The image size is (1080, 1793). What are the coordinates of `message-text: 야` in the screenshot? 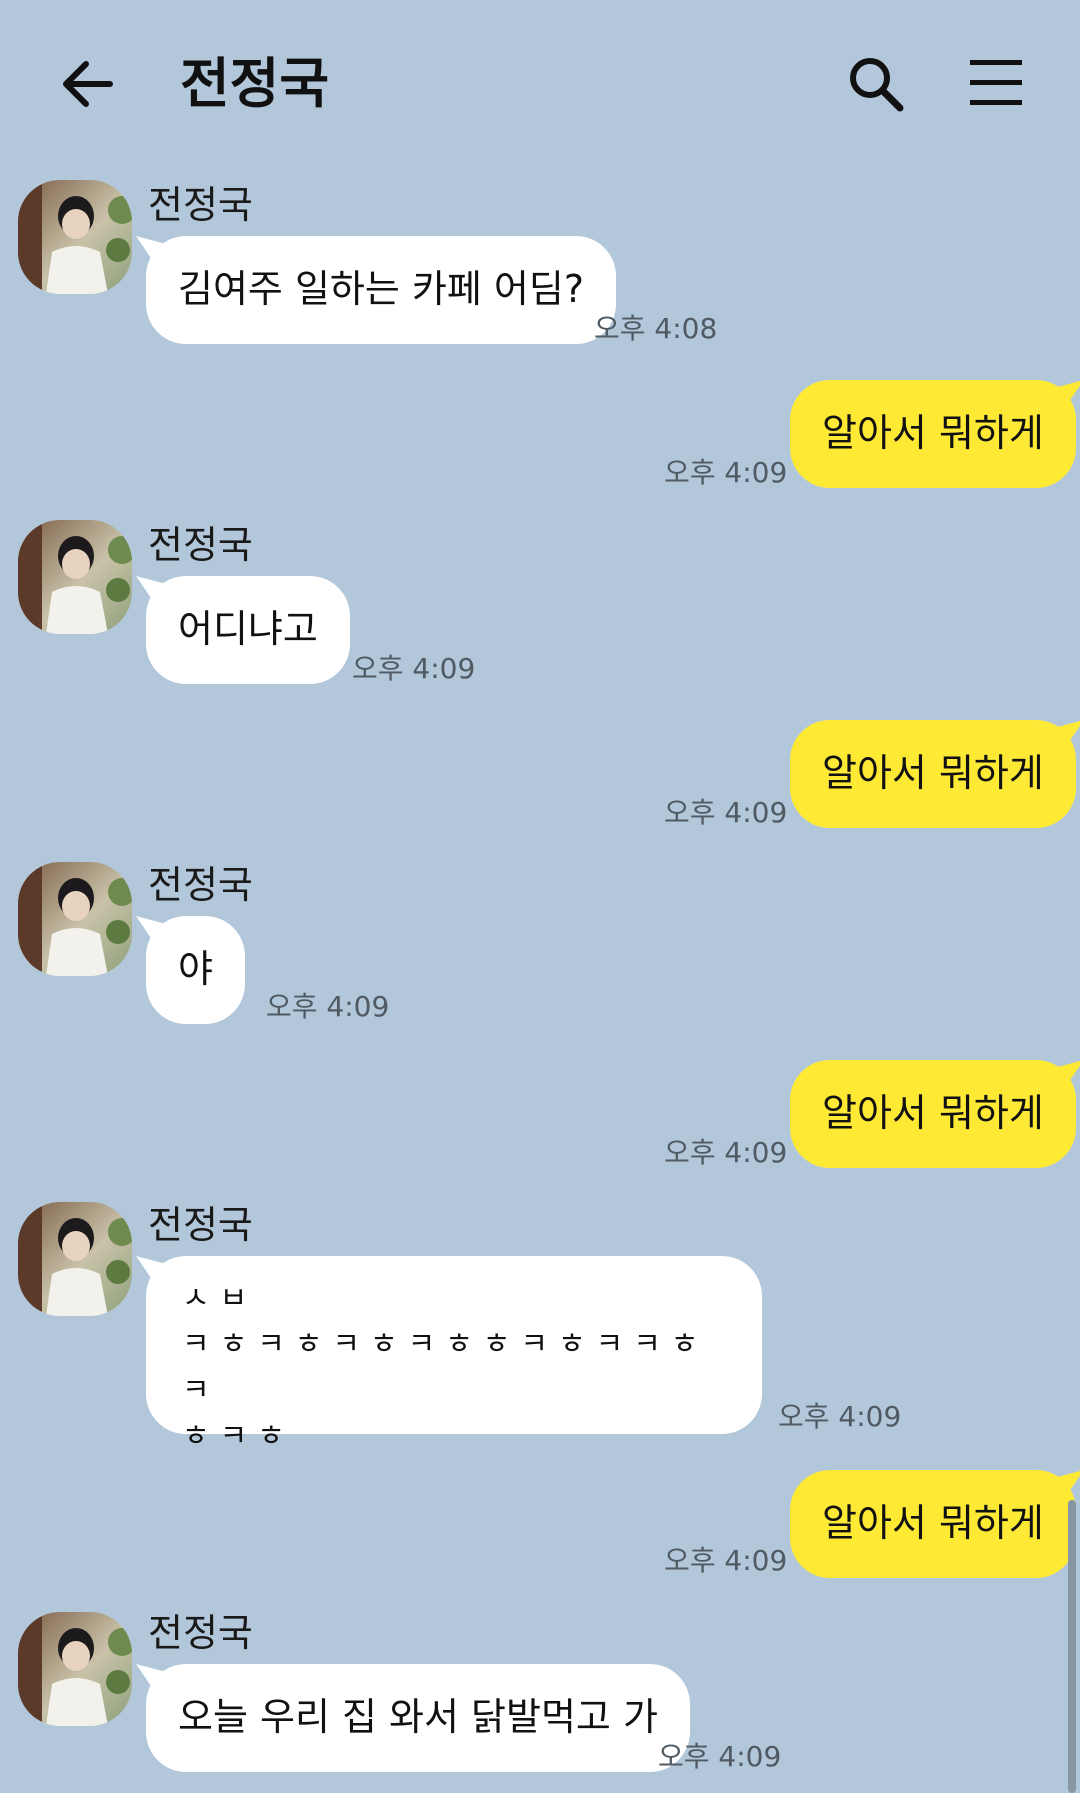 It's located at (195, 969).